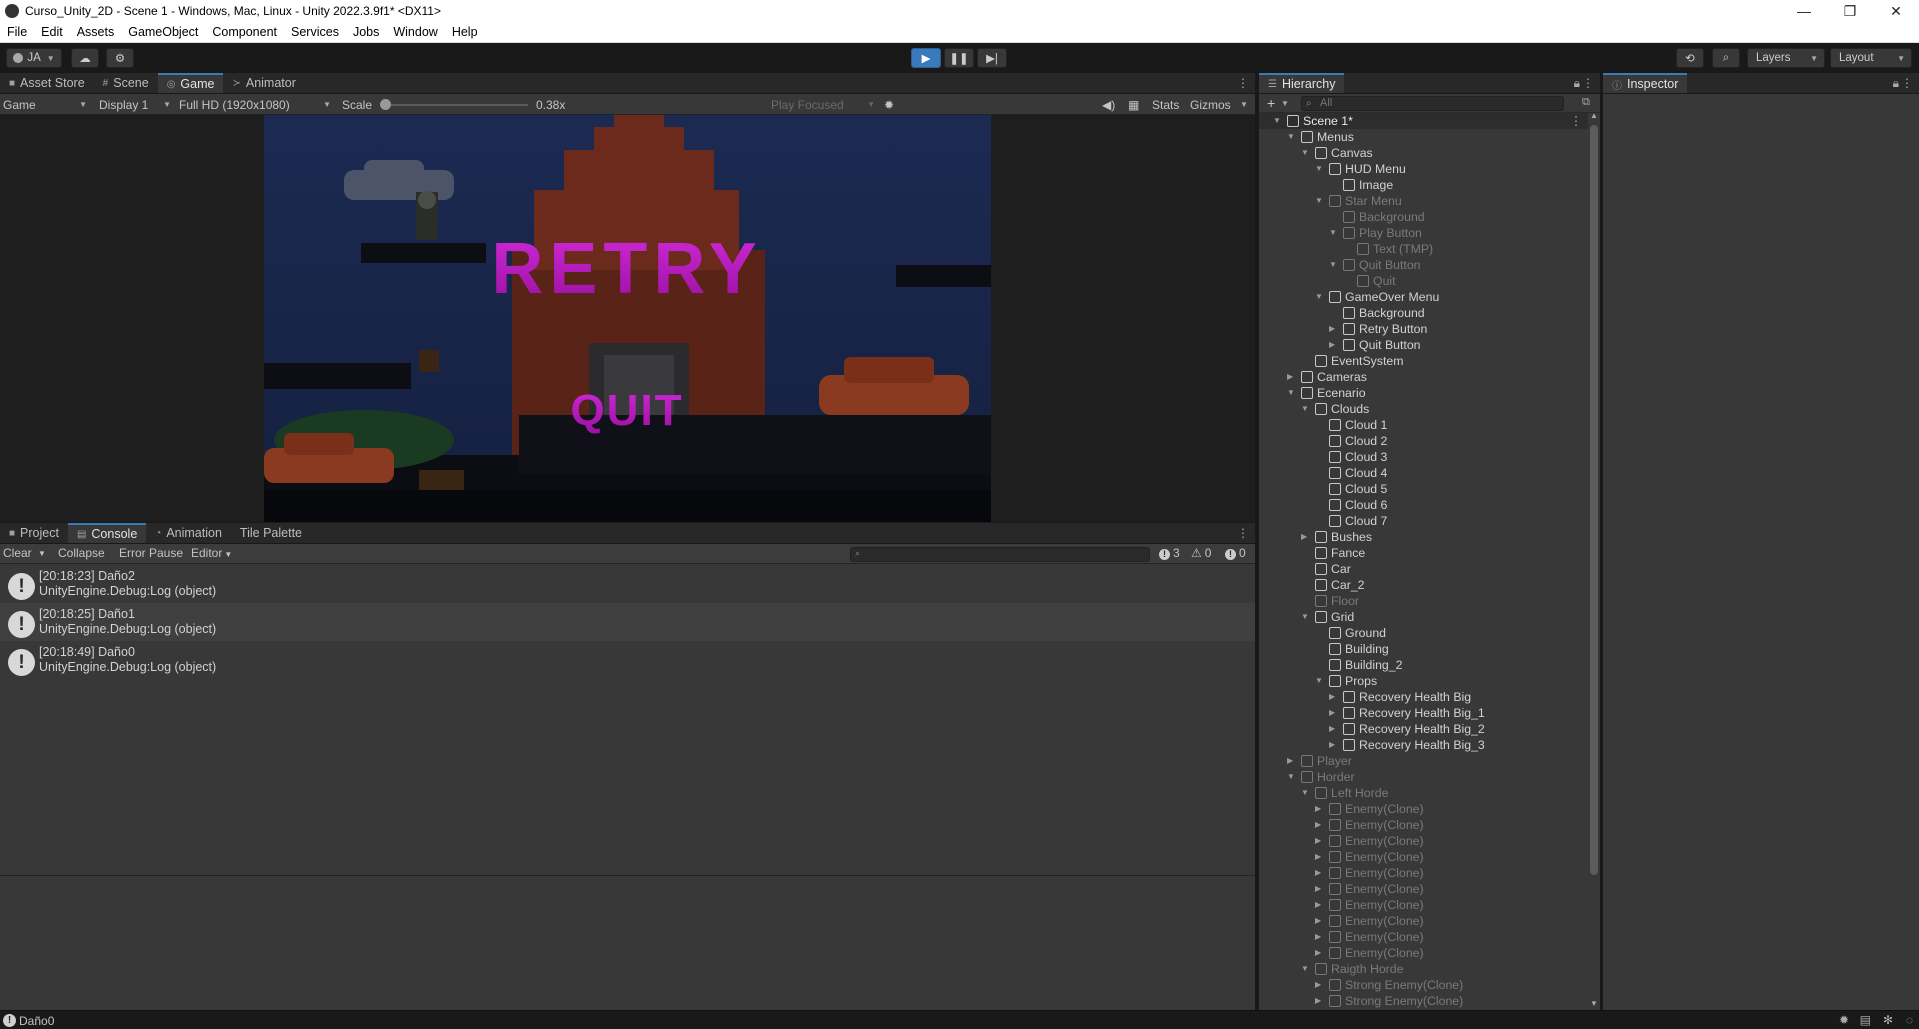 The image size is (1919, 1029). I want to click on hierarchy-item: Cloud 3, so click(1423, 457).